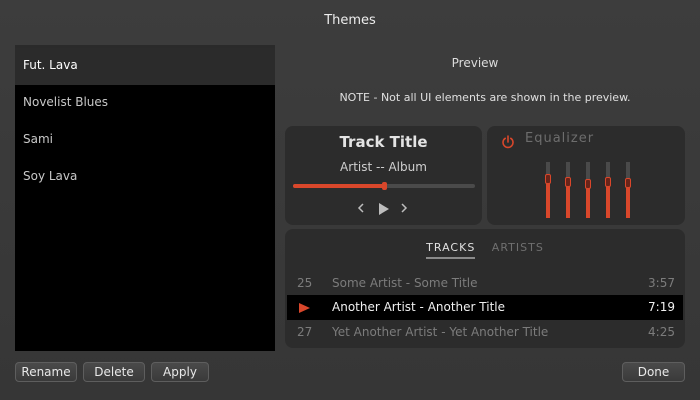 The height and width of the screenshot is (400, 700). I want to click on track-row: 25 Some Artist - Some Title 3:57, so click(485, 283).